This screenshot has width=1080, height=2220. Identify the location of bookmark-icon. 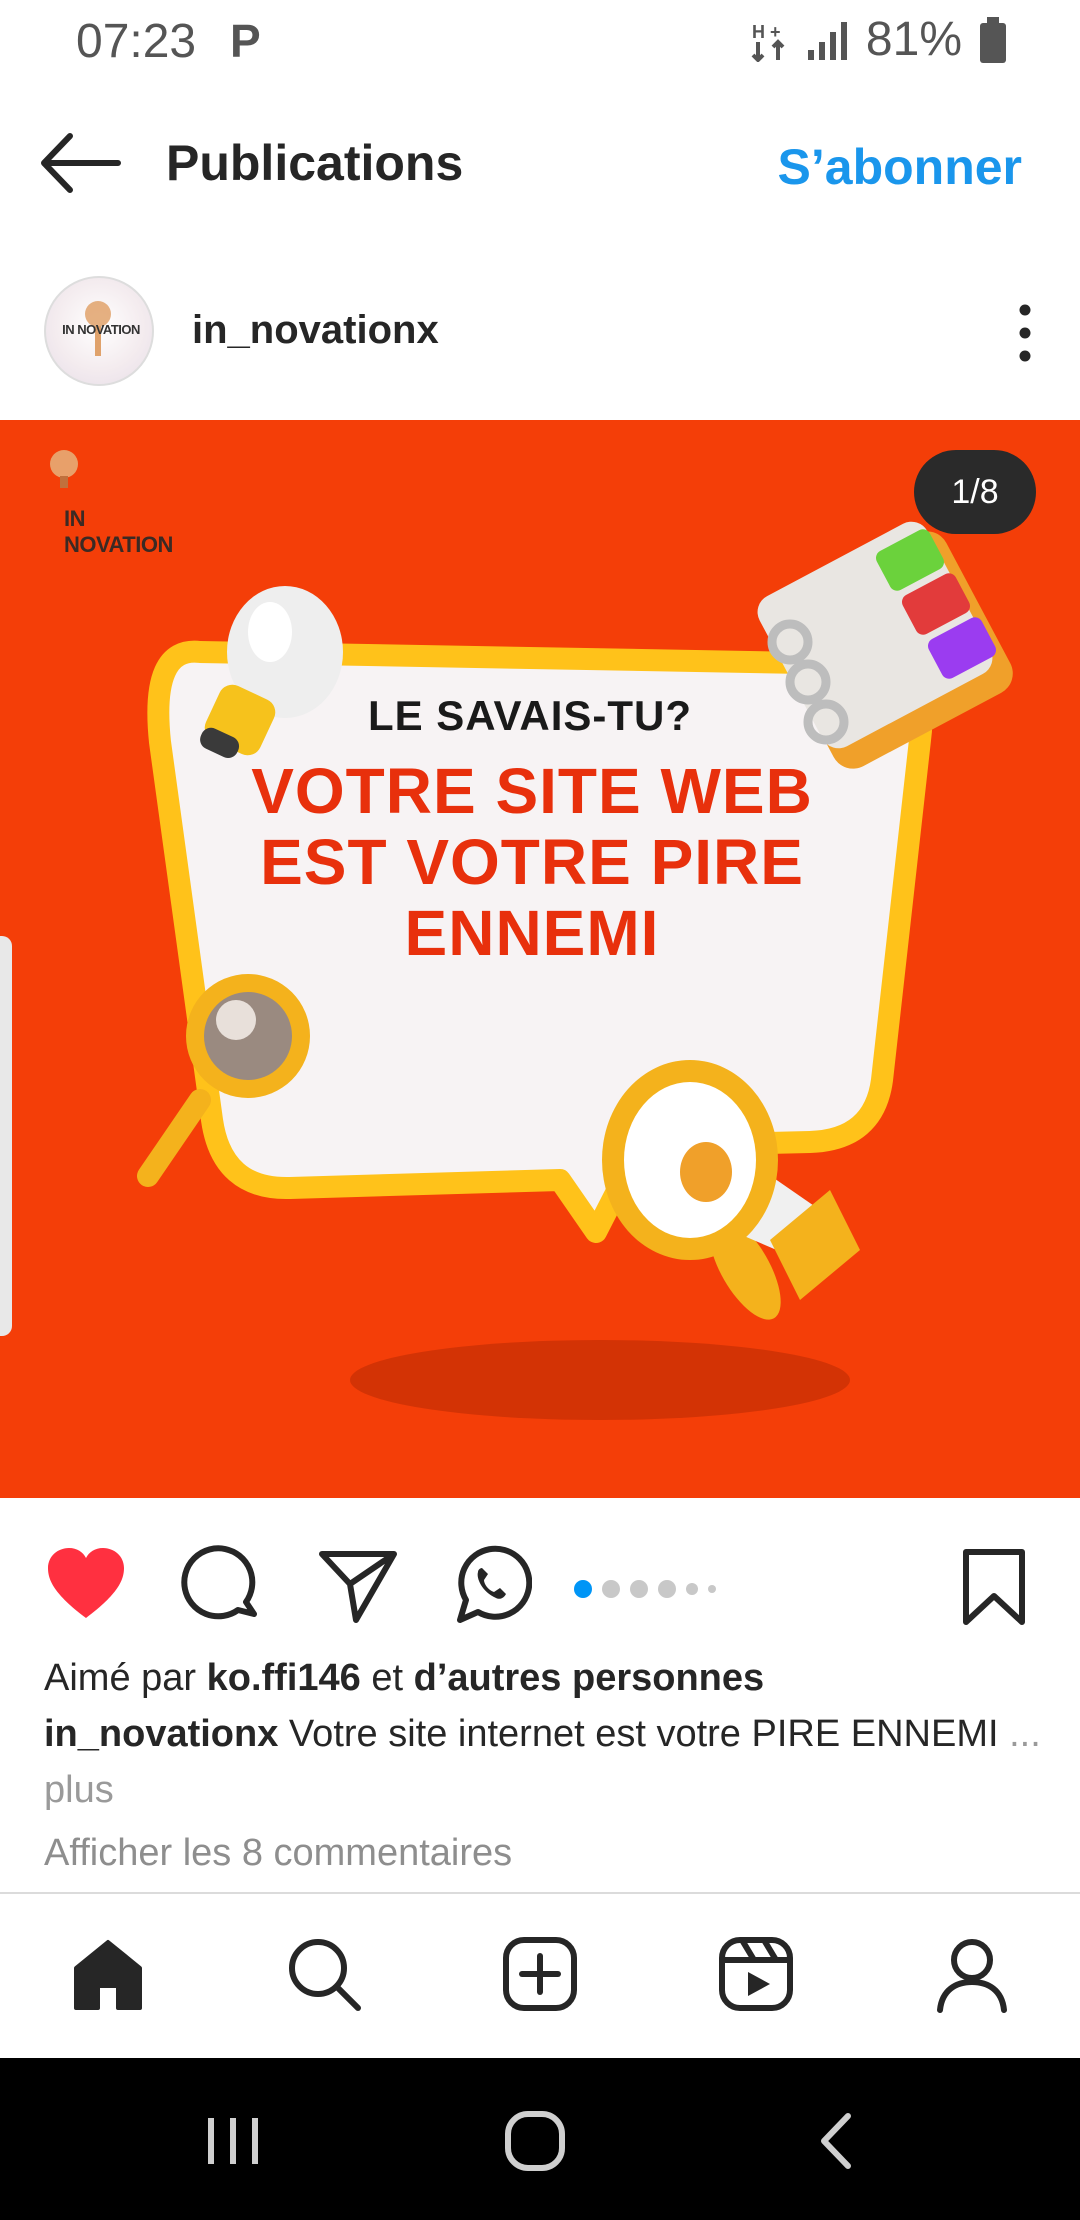
(994, 1587).